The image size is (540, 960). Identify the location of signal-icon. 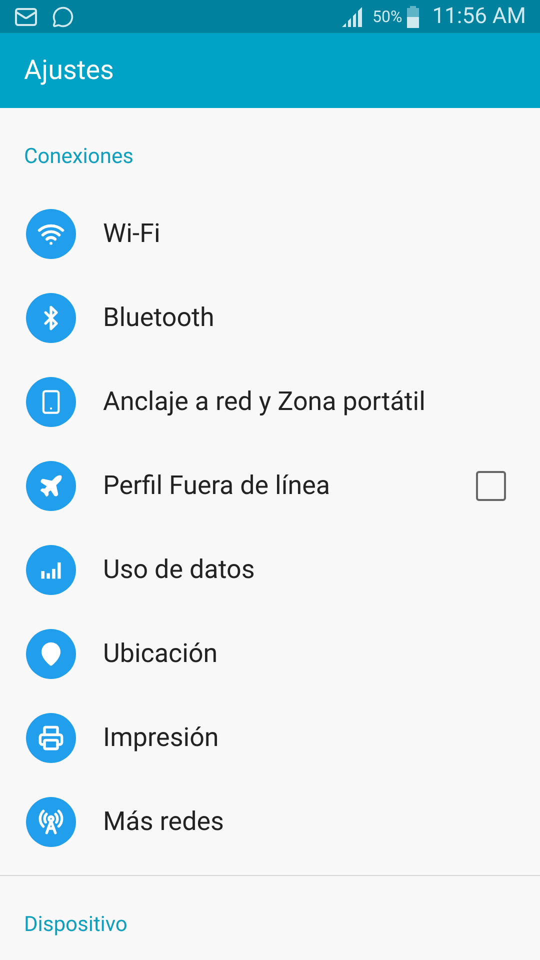
(352, 16).